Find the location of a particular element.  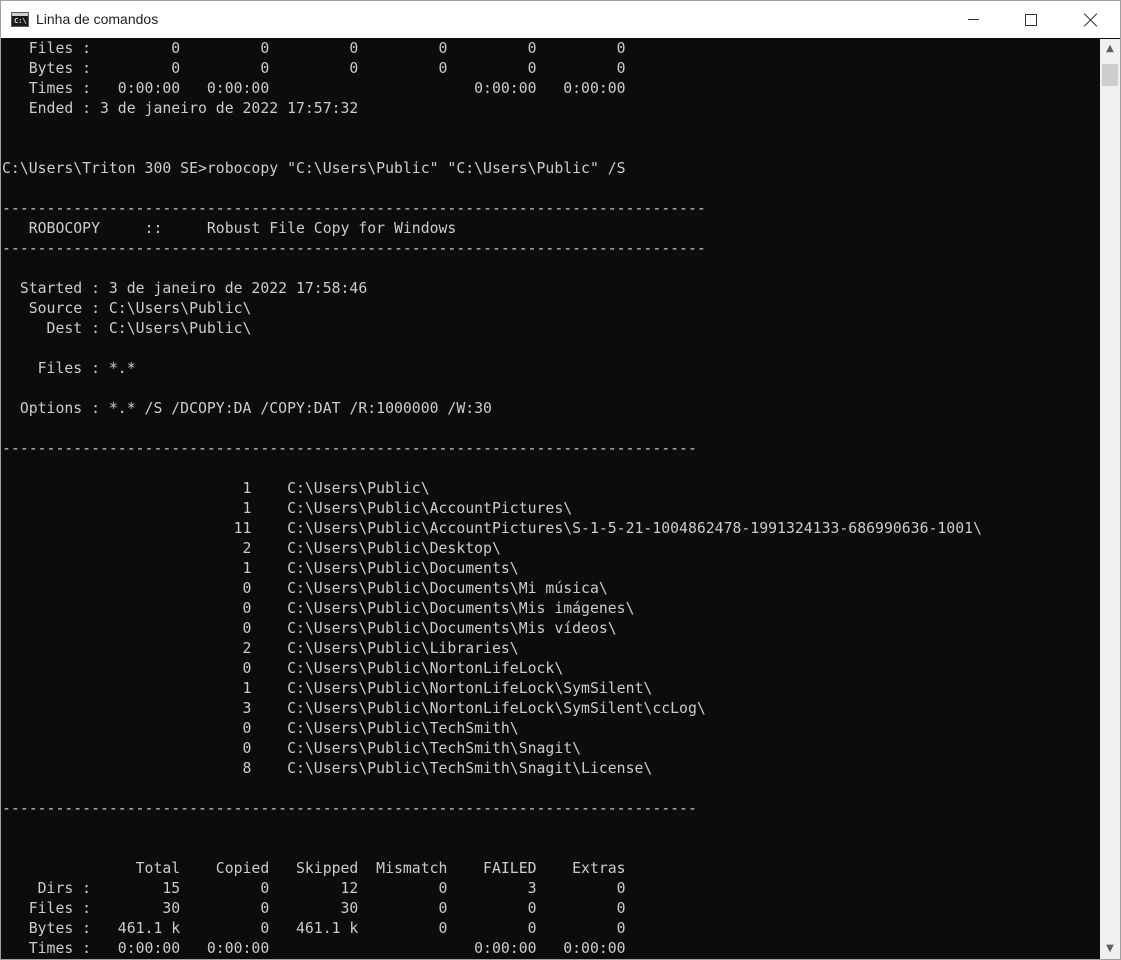

close-button is located at coordinates (1091, 19).